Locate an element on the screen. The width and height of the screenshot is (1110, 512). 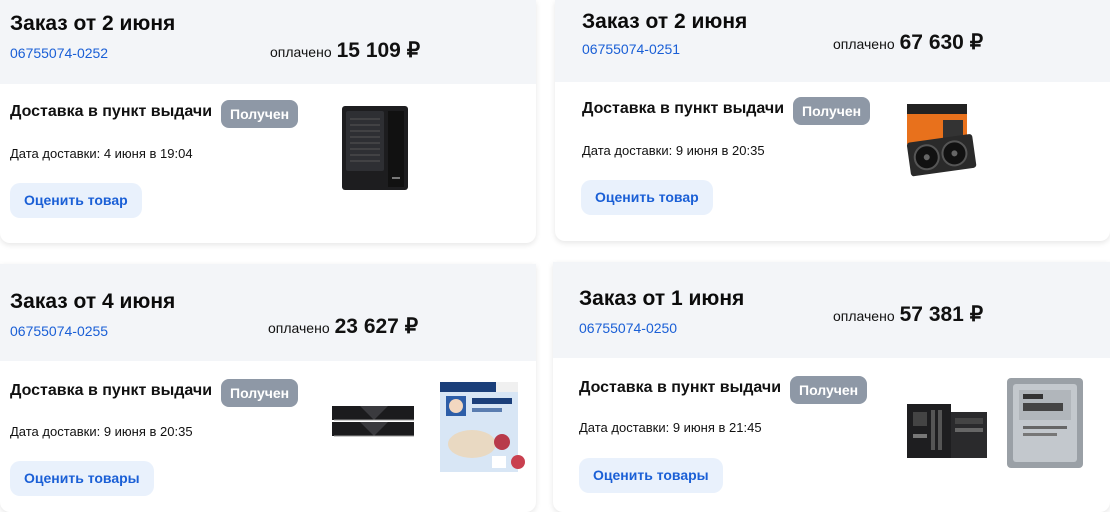
order-paid: оплачено 67 630 ₽ is located at coordinates (908, 42).